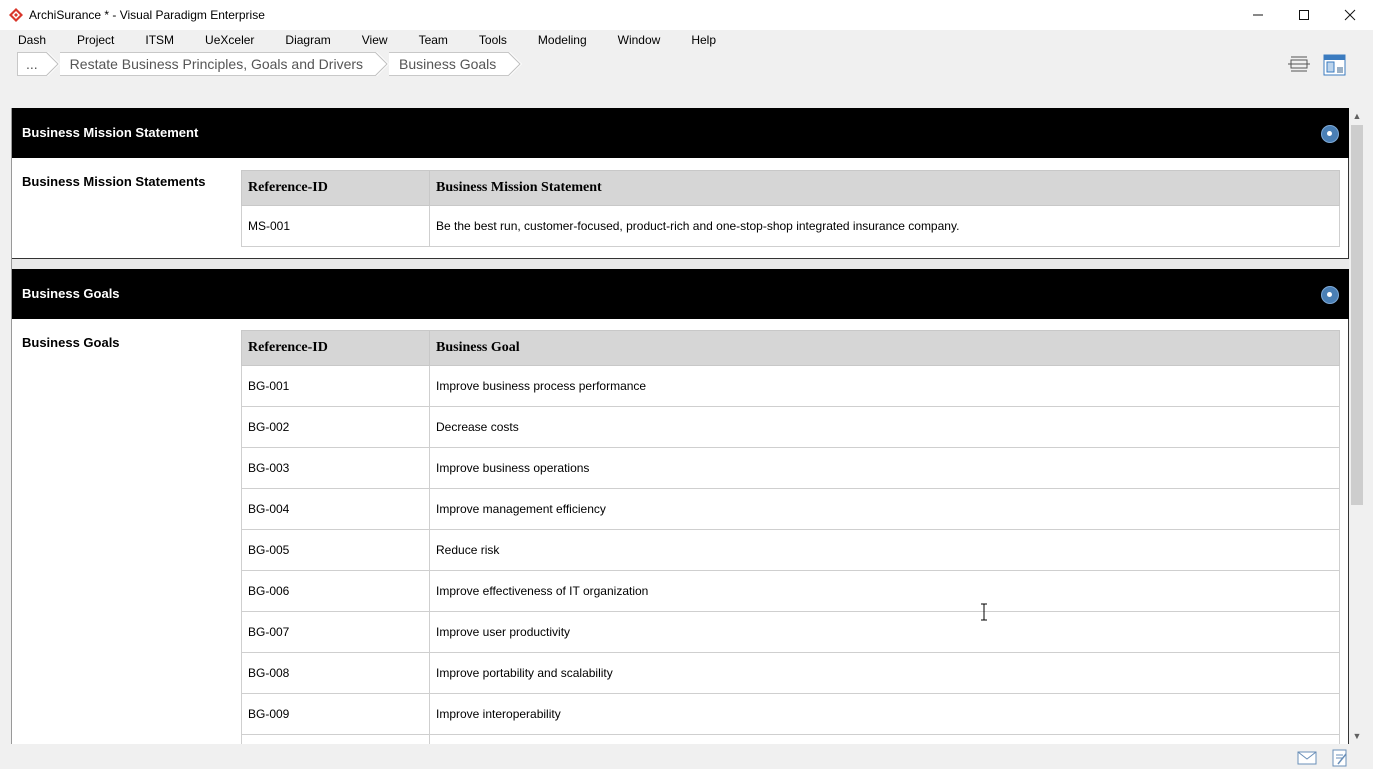 The image size is (1373, 769). I want to click on cell-business-goal: Improve interoperability, so click(884, 714).